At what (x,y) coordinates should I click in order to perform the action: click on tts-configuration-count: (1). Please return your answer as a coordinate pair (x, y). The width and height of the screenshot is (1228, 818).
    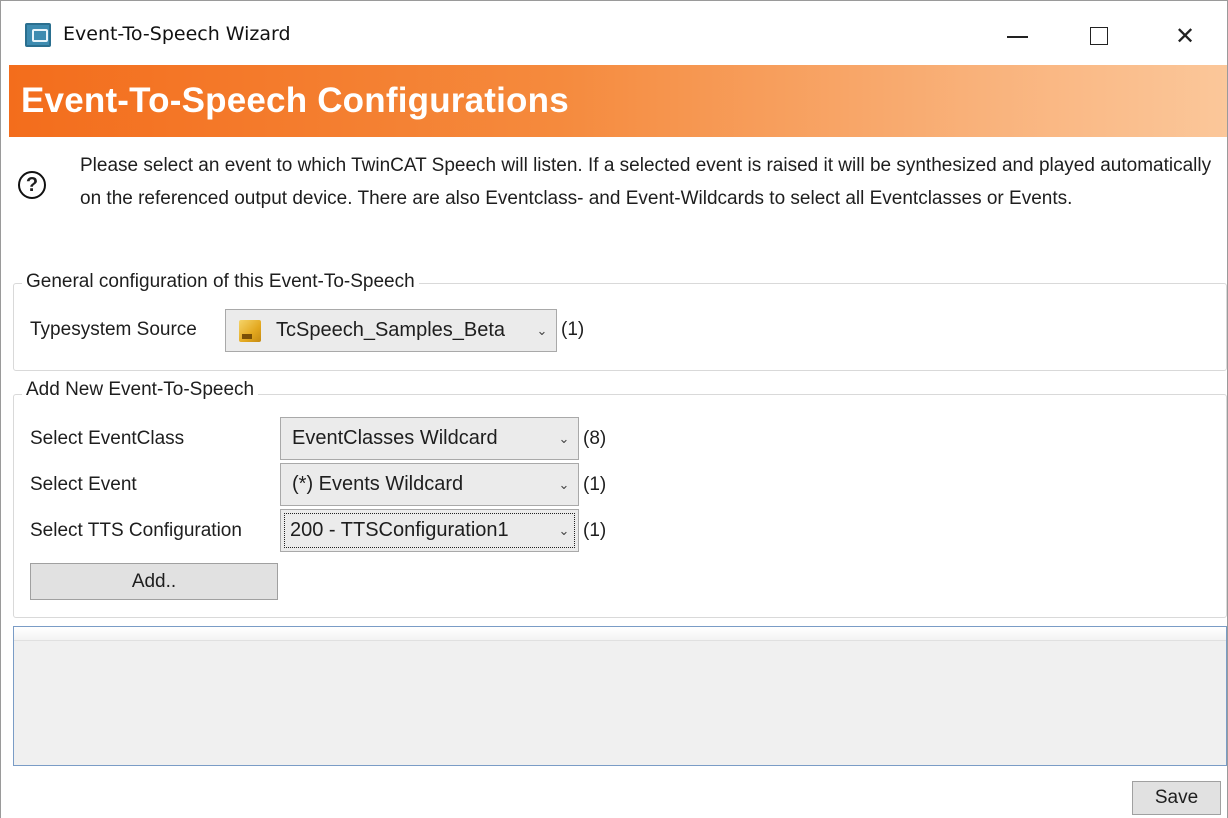
    Looking at the image, I should click on (595, 530).